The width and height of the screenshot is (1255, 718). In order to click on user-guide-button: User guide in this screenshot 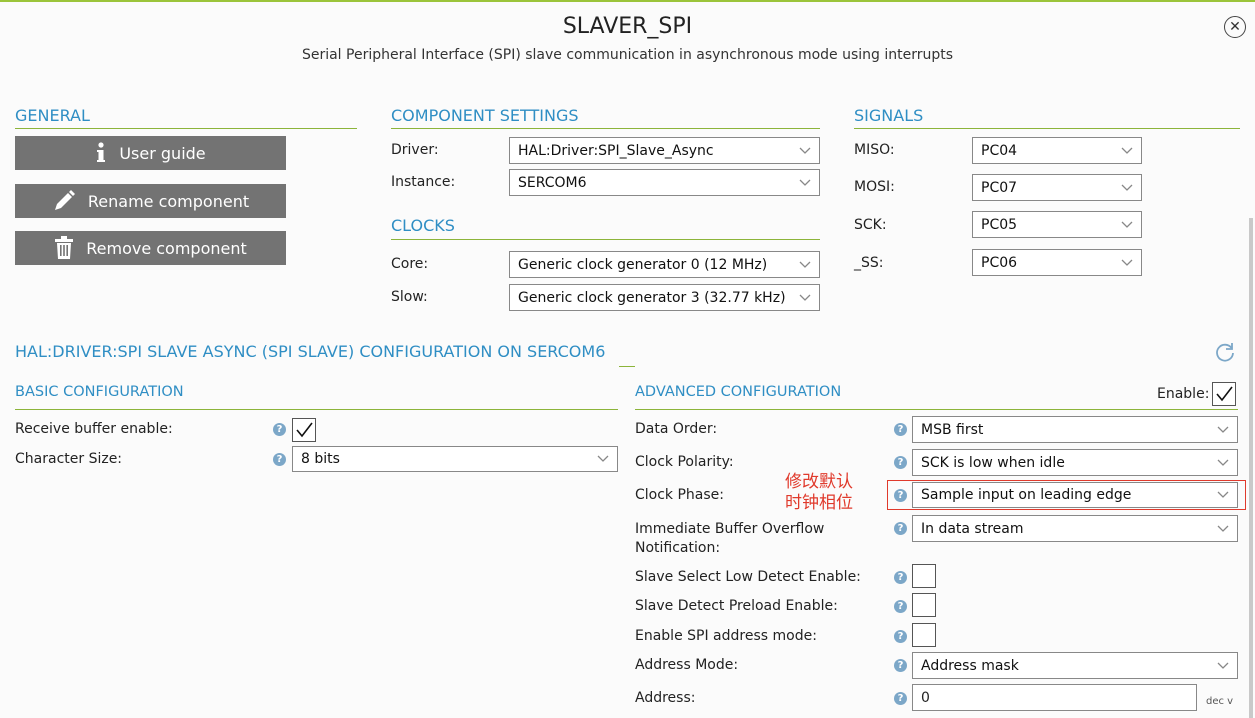, I will do `click(150, 153)`.